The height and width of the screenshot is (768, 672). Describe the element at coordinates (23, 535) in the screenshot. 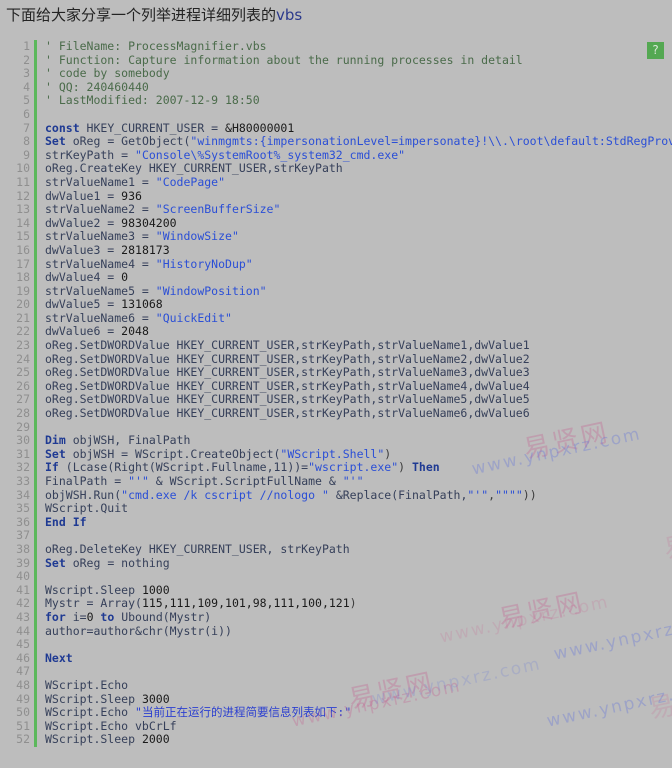

I see `line-number: 37` at that location.